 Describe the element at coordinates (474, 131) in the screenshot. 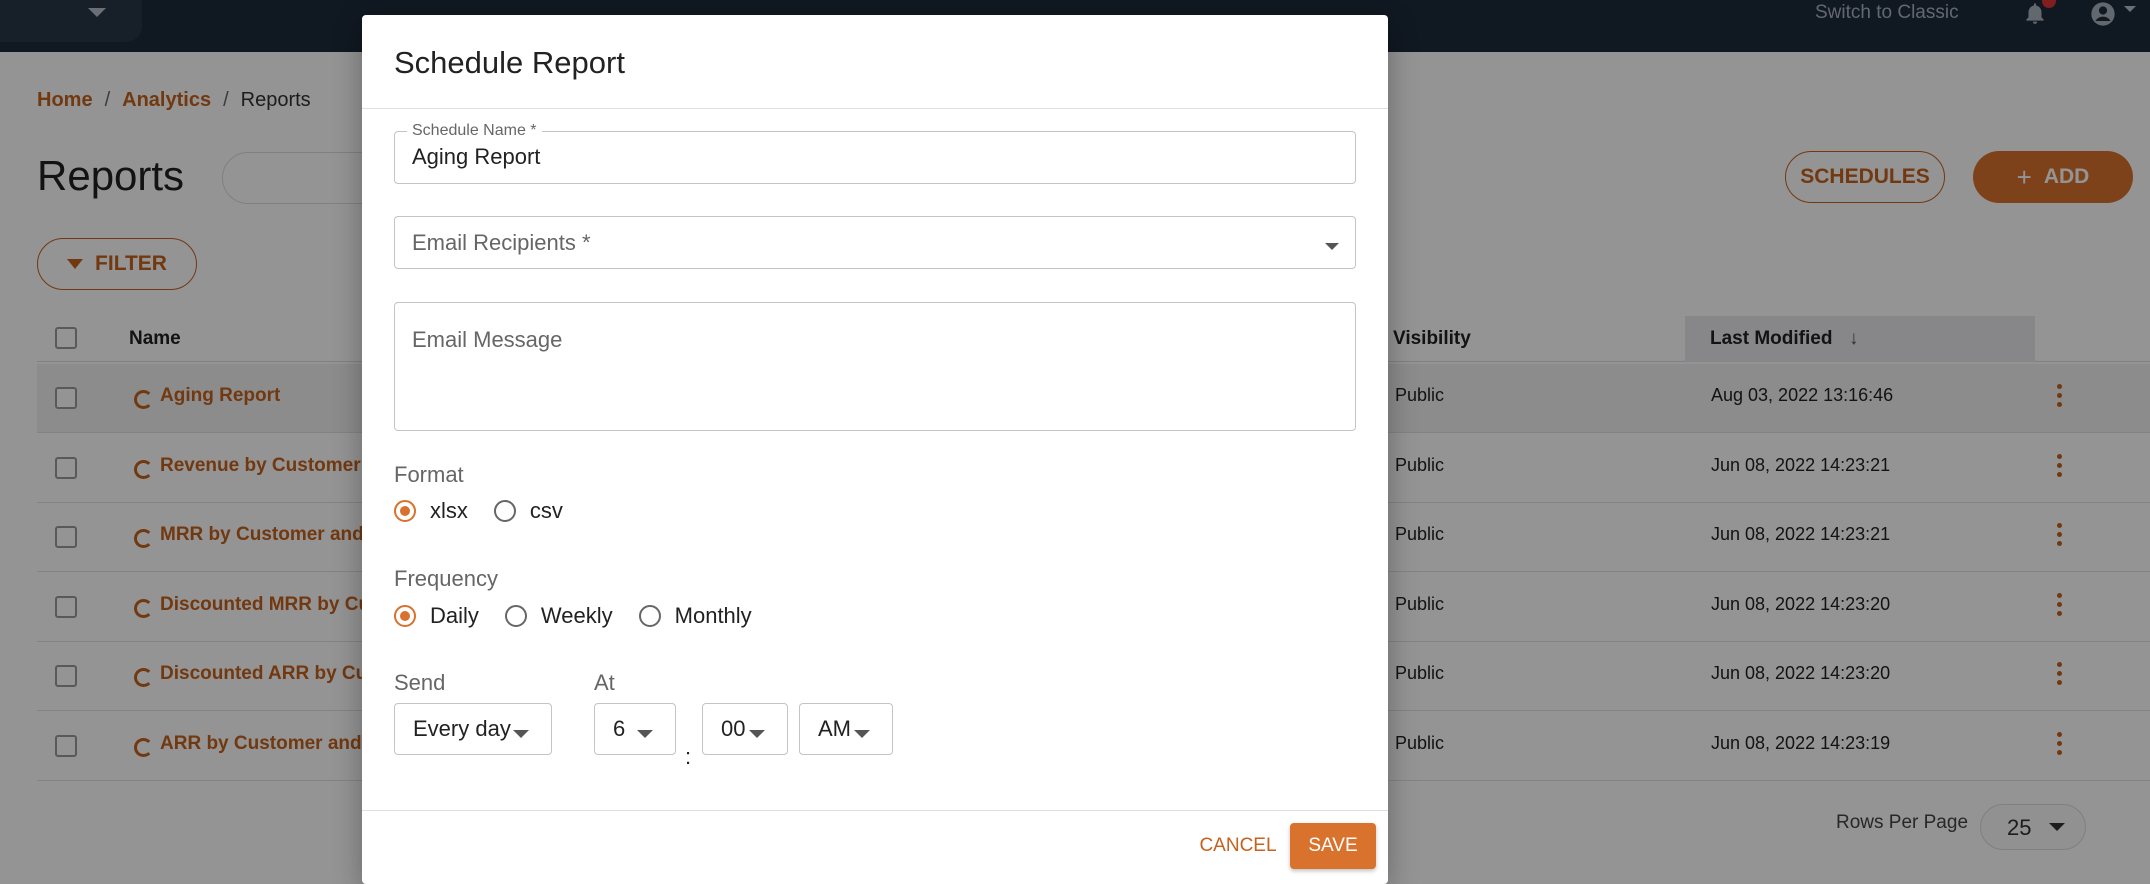

I see `schedule-name-label: Schedule Name *` at that location.